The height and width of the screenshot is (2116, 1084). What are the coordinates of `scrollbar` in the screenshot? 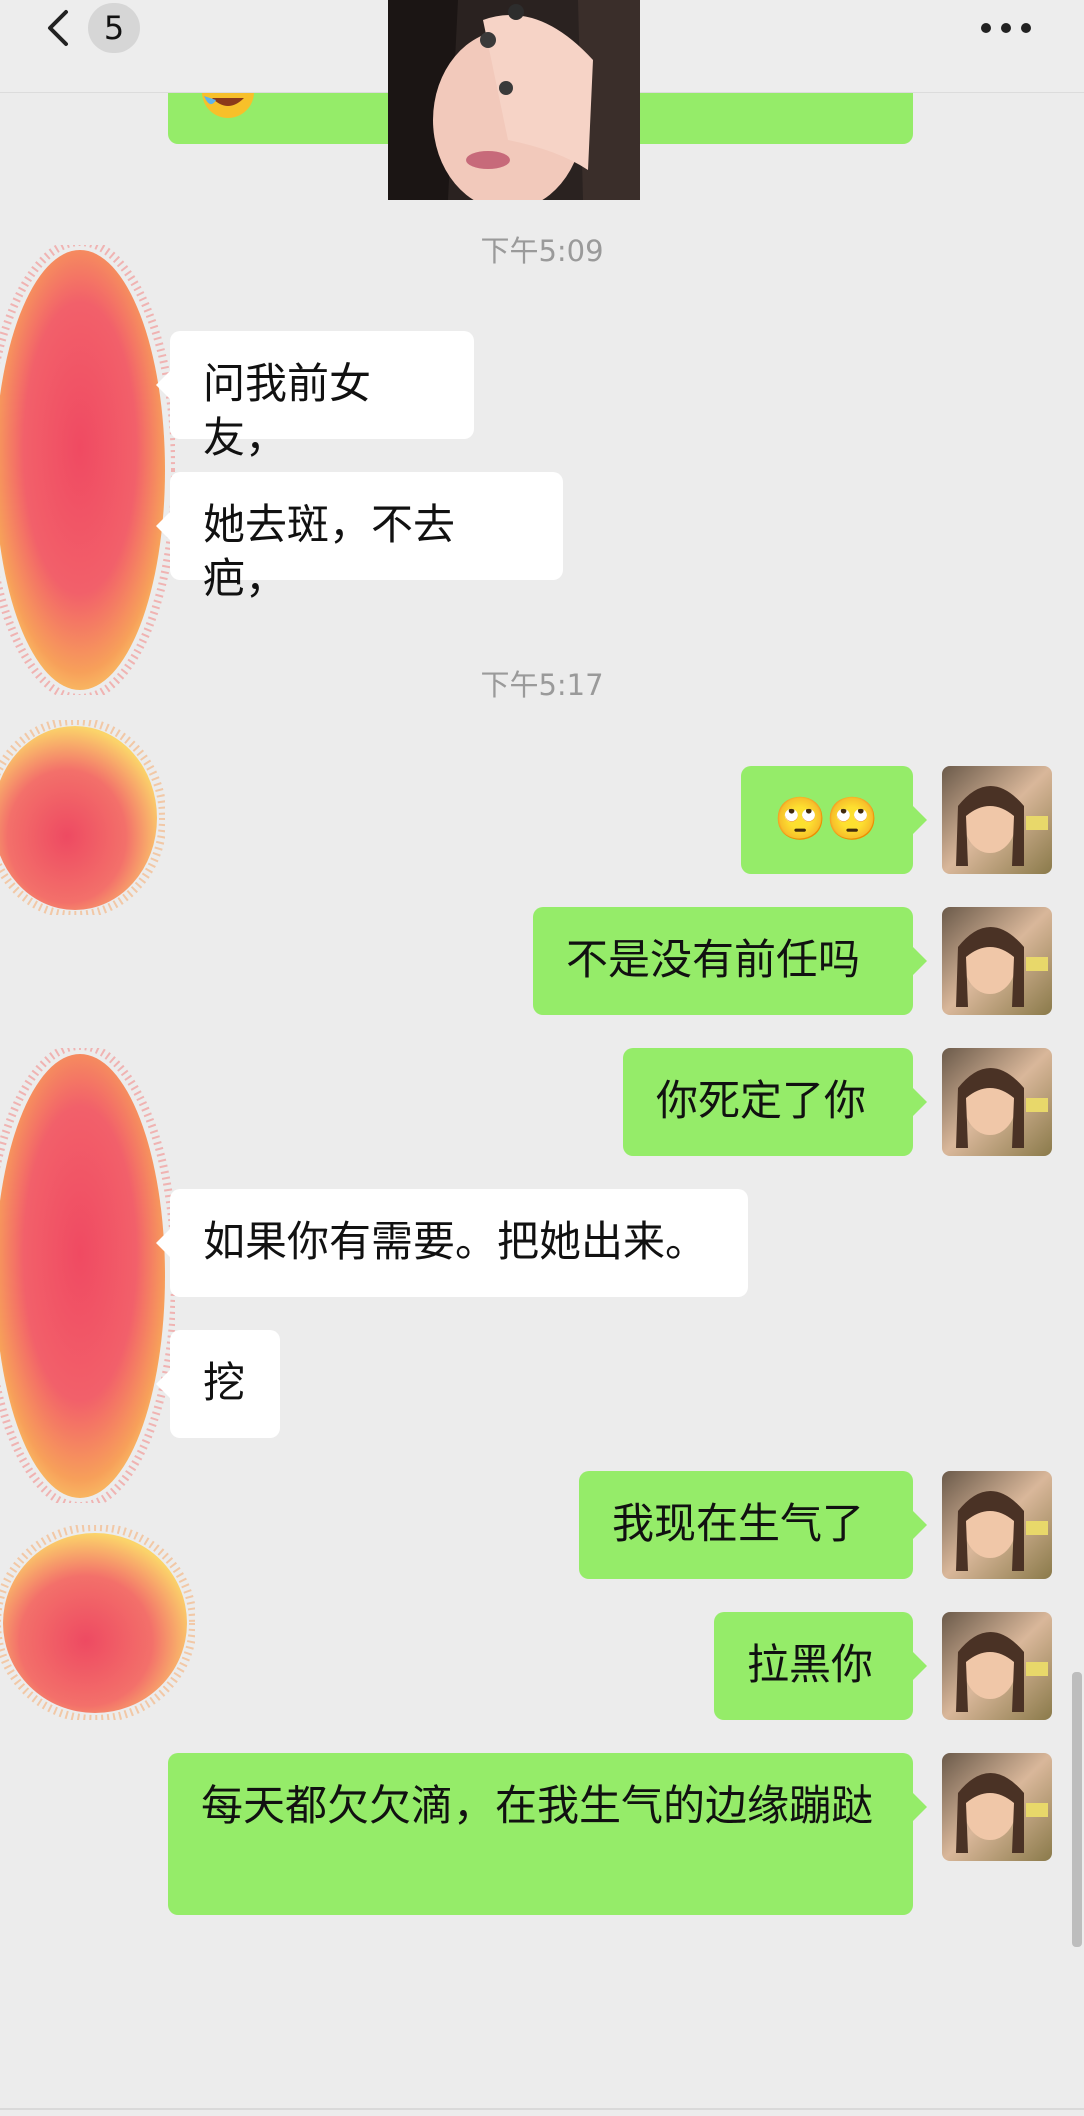 It's located at (1077, 1809).